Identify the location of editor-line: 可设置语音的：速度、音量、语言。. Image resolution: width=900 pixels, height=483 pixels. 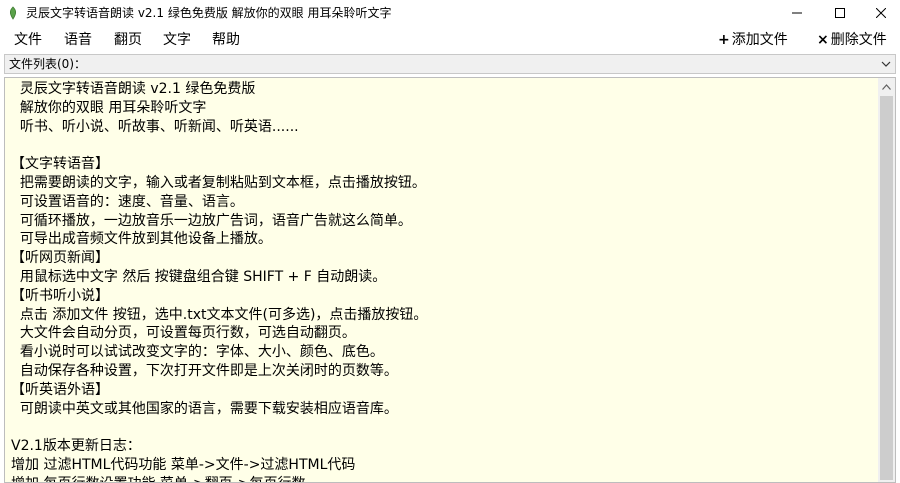
(127, 201).